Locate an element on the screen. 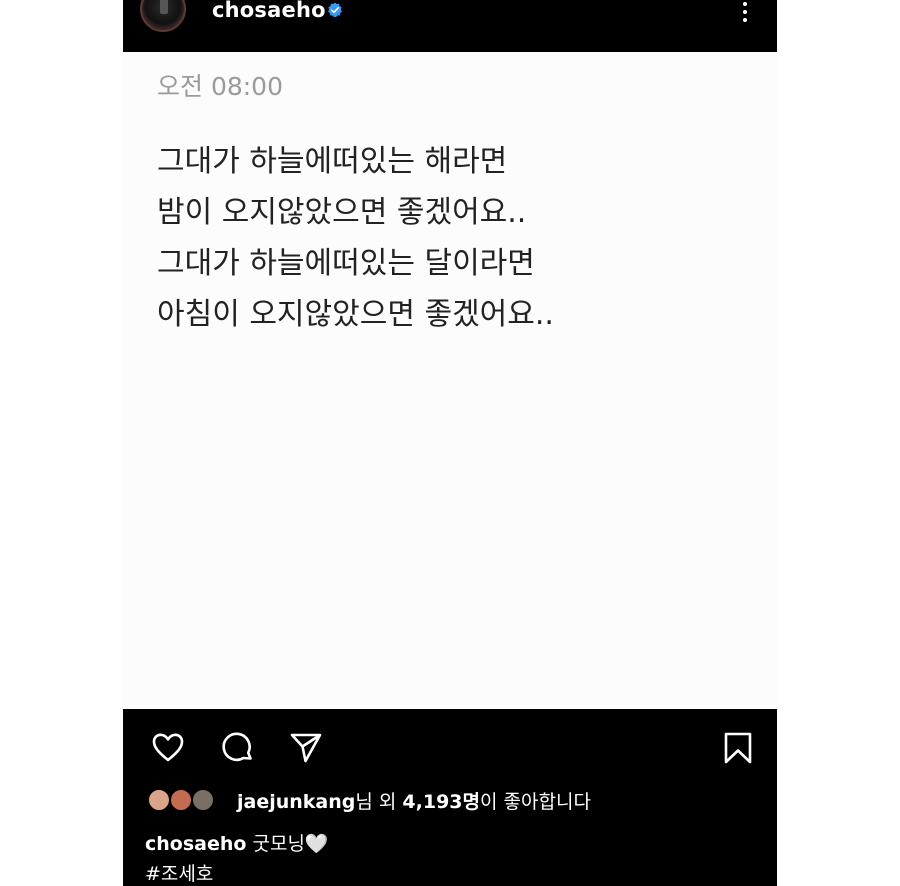 The height and width of the screenshot is (886, 900). header-username: chosaeho is located at coordinates (269, 11).